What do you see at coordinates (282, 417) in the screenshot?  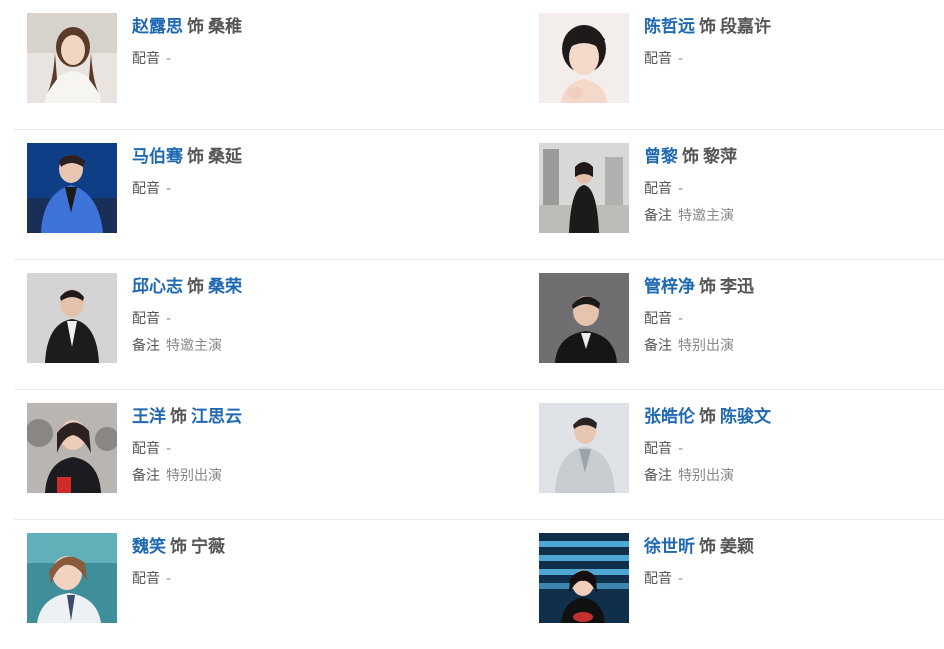 I see `name-line: 王洋饰江思云` at bounding box center [282, 417].